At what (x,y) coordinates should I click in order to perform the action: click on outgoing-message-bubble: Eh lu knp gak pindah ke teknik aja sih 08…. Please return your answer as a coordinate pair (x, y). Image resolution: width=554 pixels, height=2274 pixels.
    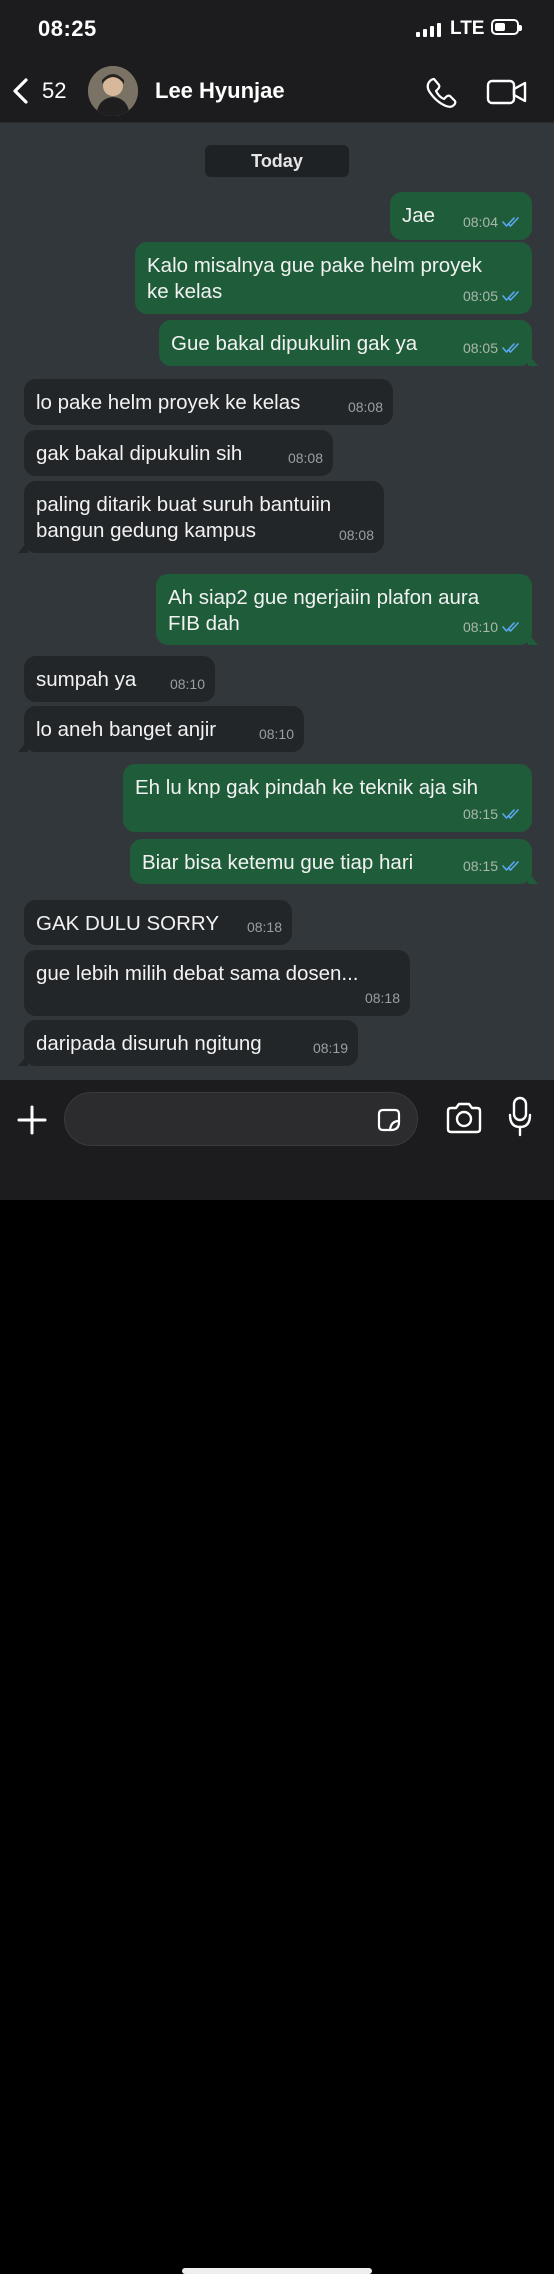
    Looking at the image, I should click on (327, 798).